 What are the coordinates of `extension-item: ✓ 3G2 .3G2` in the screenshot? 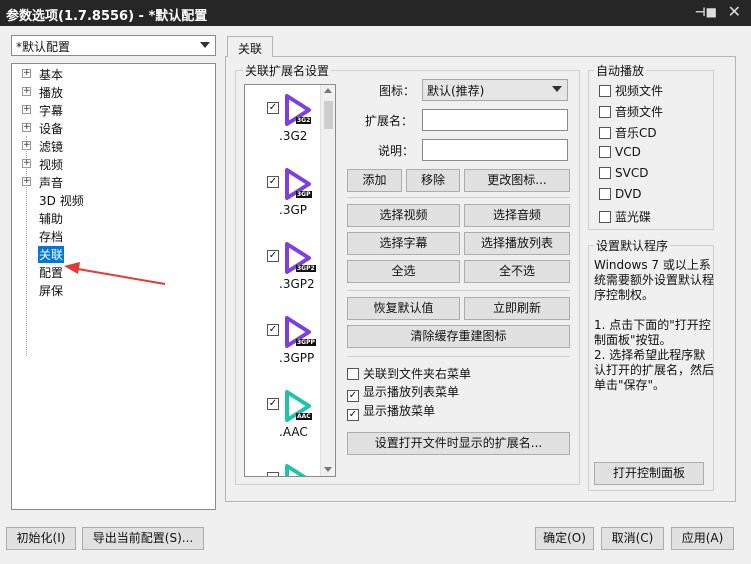 It's located at (283, 127).